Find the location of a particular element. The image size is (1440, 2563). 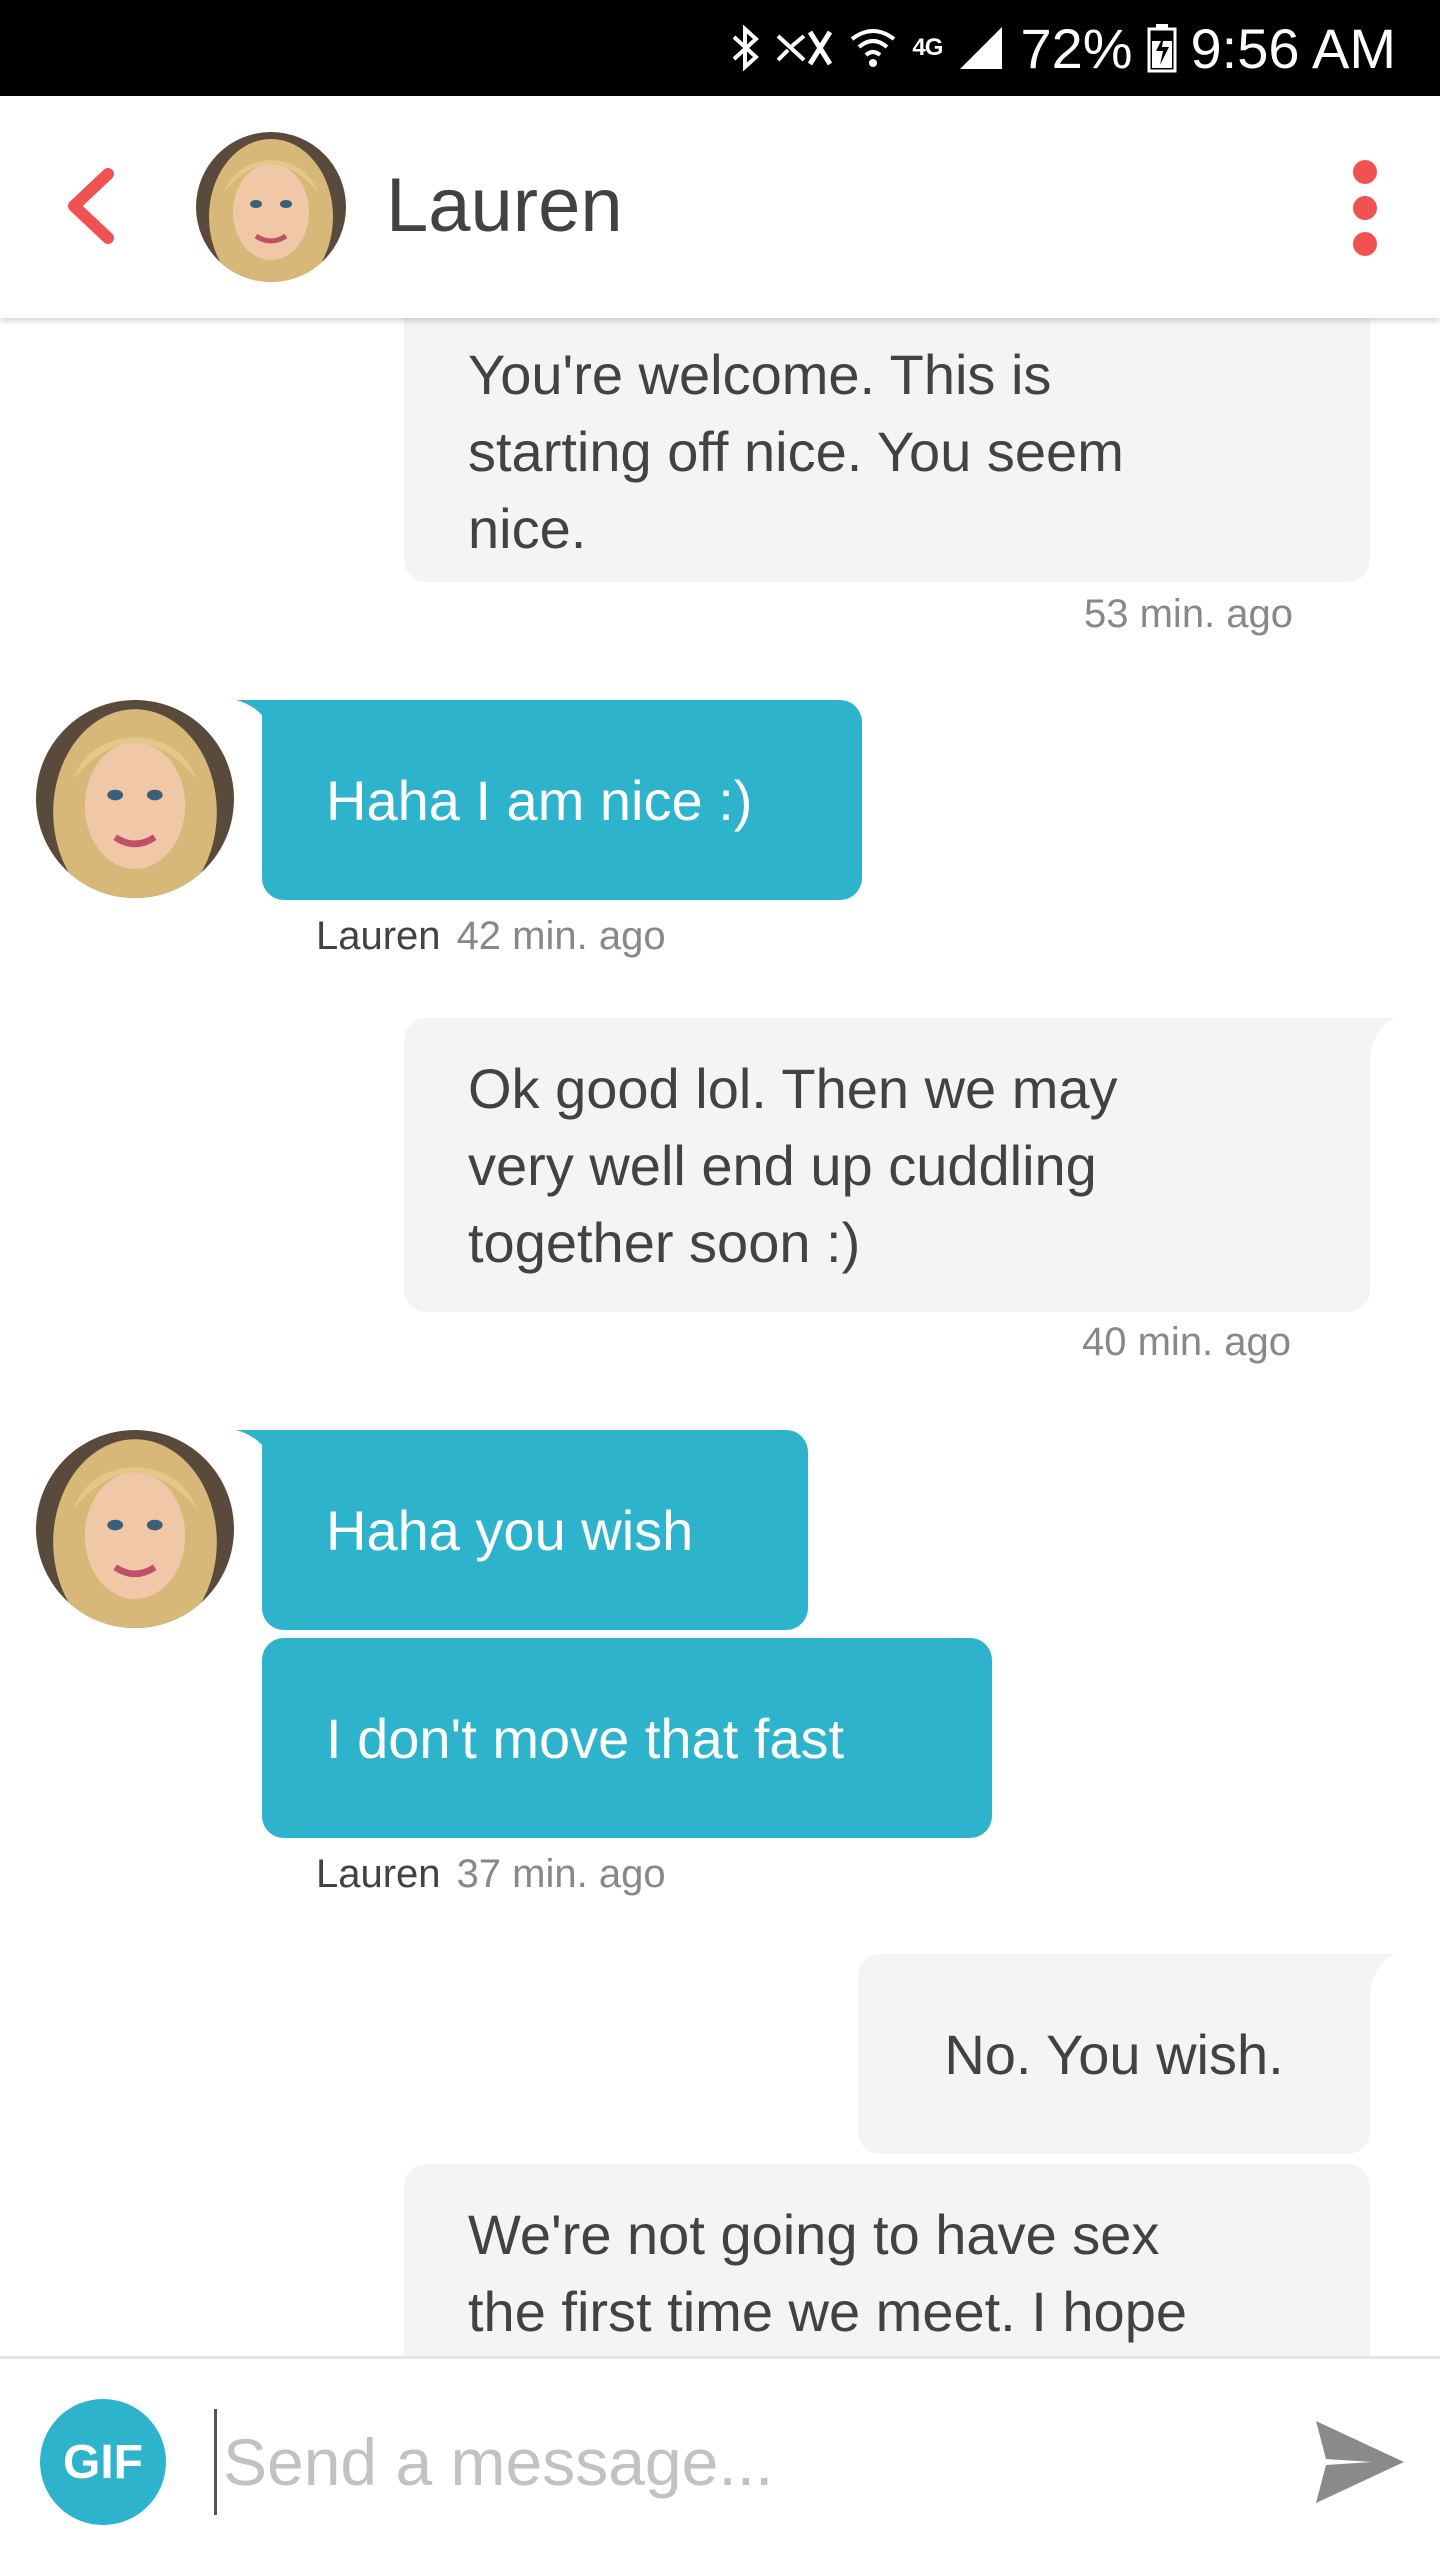

received-message: Haha you wish is located at coordinates (535, 1530).